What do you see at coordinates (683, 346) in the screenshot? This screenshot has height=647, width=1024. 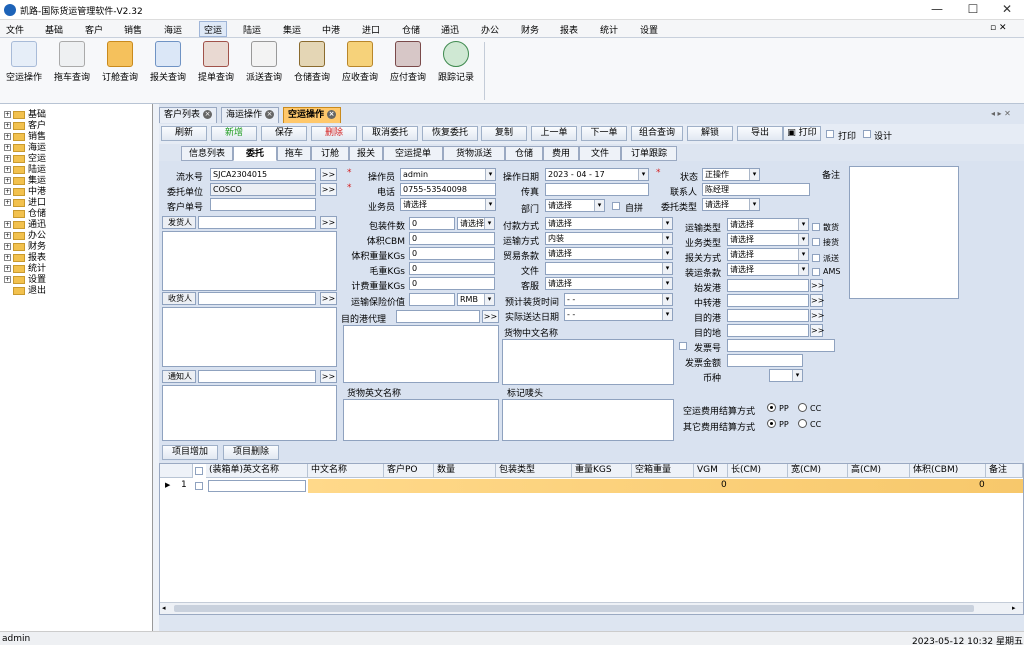 I see `invoice-checkbox` at bounding box center [683, 346].